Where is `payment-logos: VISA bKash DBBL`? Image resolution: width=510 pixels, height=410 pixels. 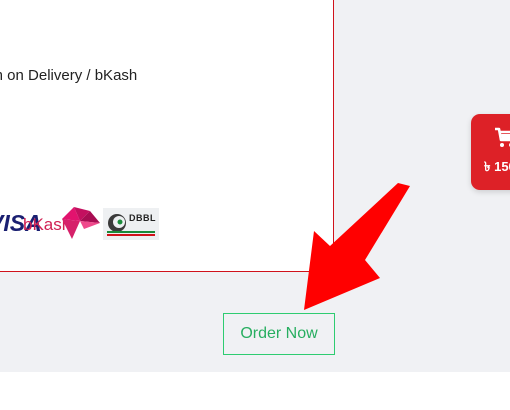 payment-logos: VISA bKash DBBL is located at coordinates (85, 225).